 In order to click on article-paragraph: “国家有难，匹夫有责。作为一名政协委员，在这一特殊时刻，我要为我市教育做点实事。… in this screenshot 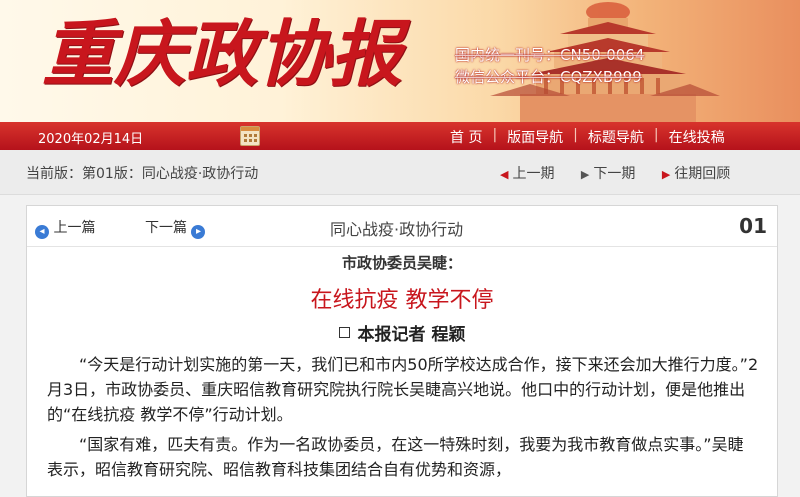, I will do `click(395, 457)`.